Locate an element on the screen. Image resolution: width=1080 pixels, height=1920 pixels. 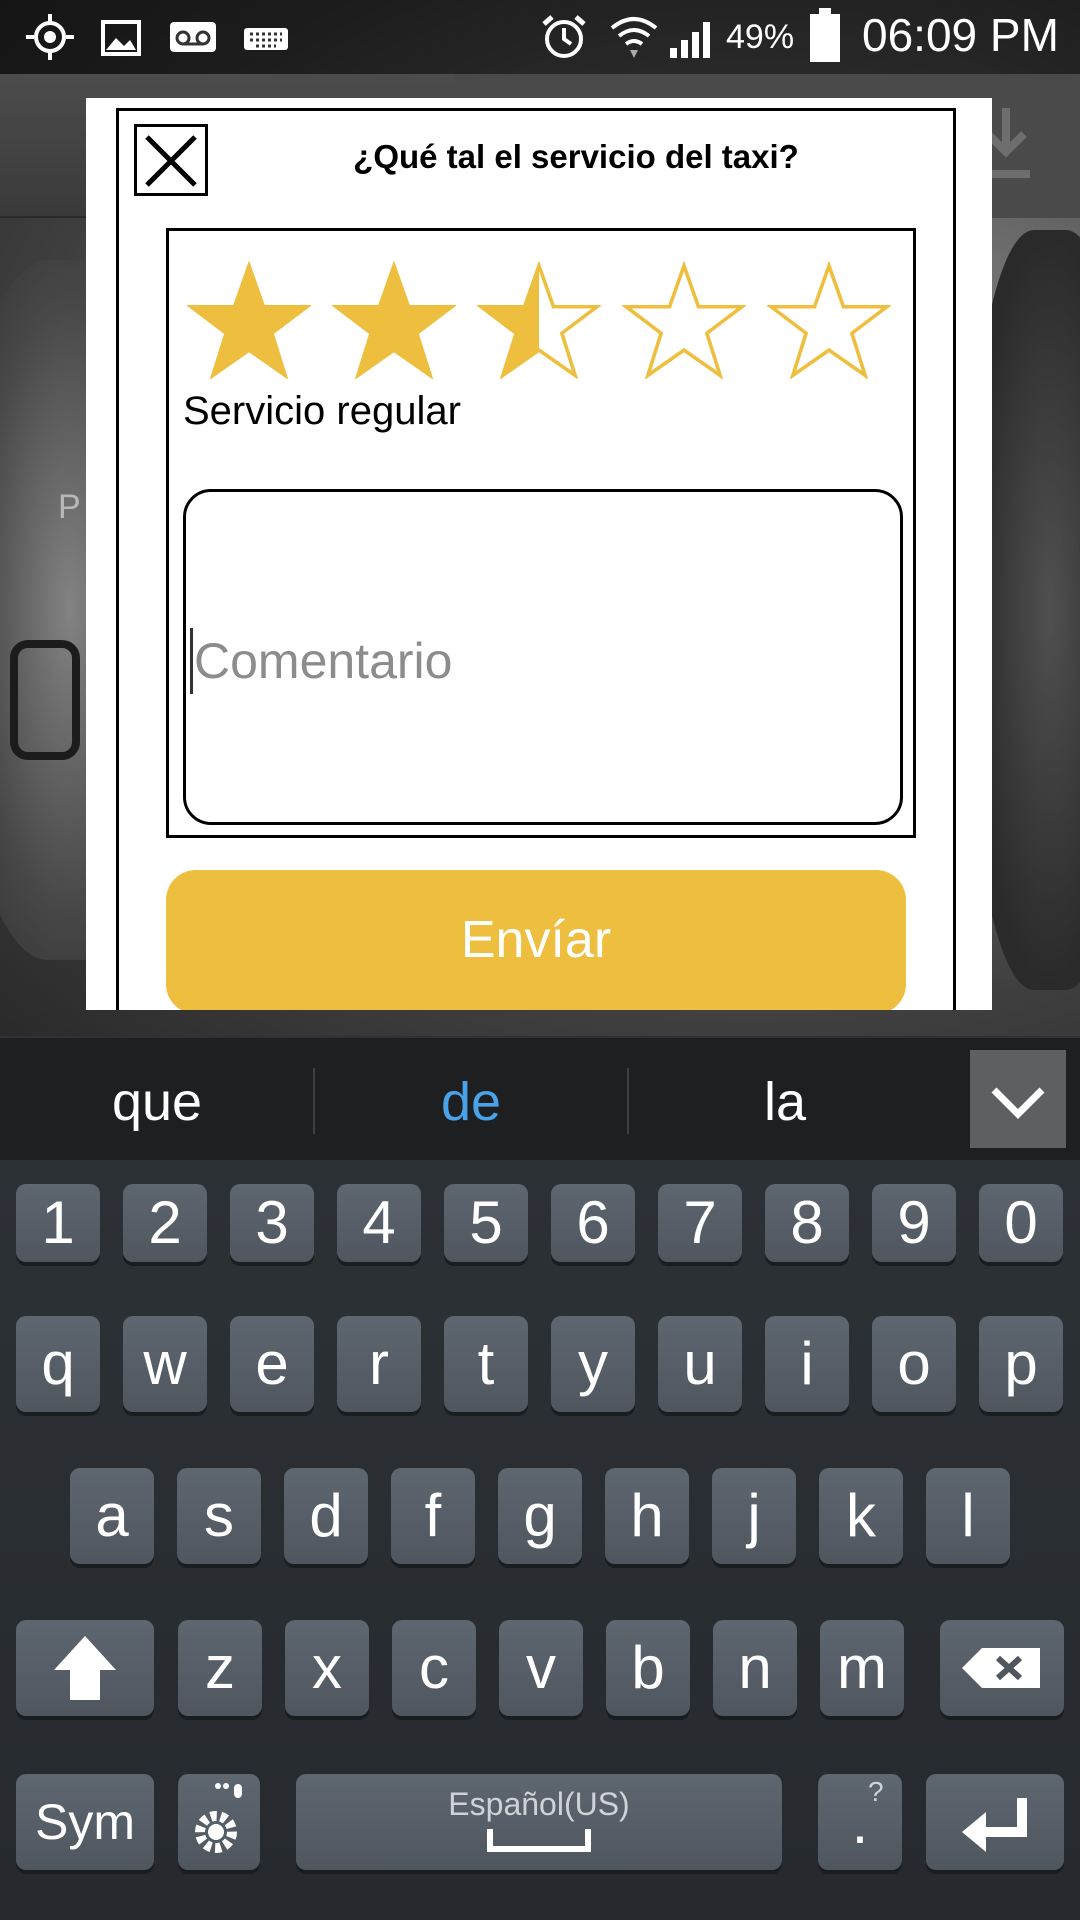
status-bar: 49% 06:09 PM is located at coordinates (540, 37).